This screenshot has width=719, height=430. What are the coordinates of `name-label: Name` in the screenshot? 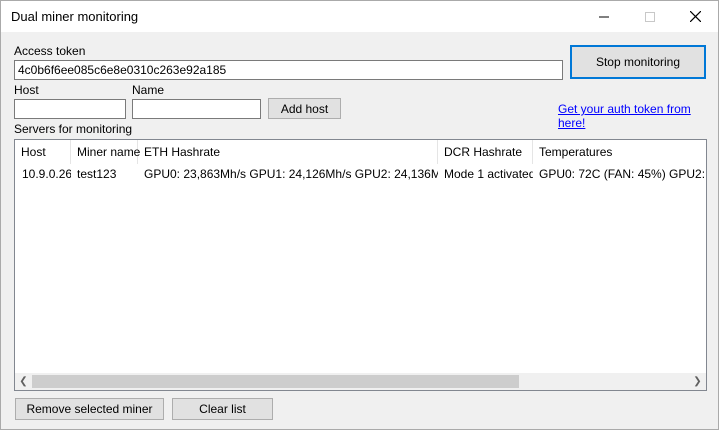 It's located at (148, 90).